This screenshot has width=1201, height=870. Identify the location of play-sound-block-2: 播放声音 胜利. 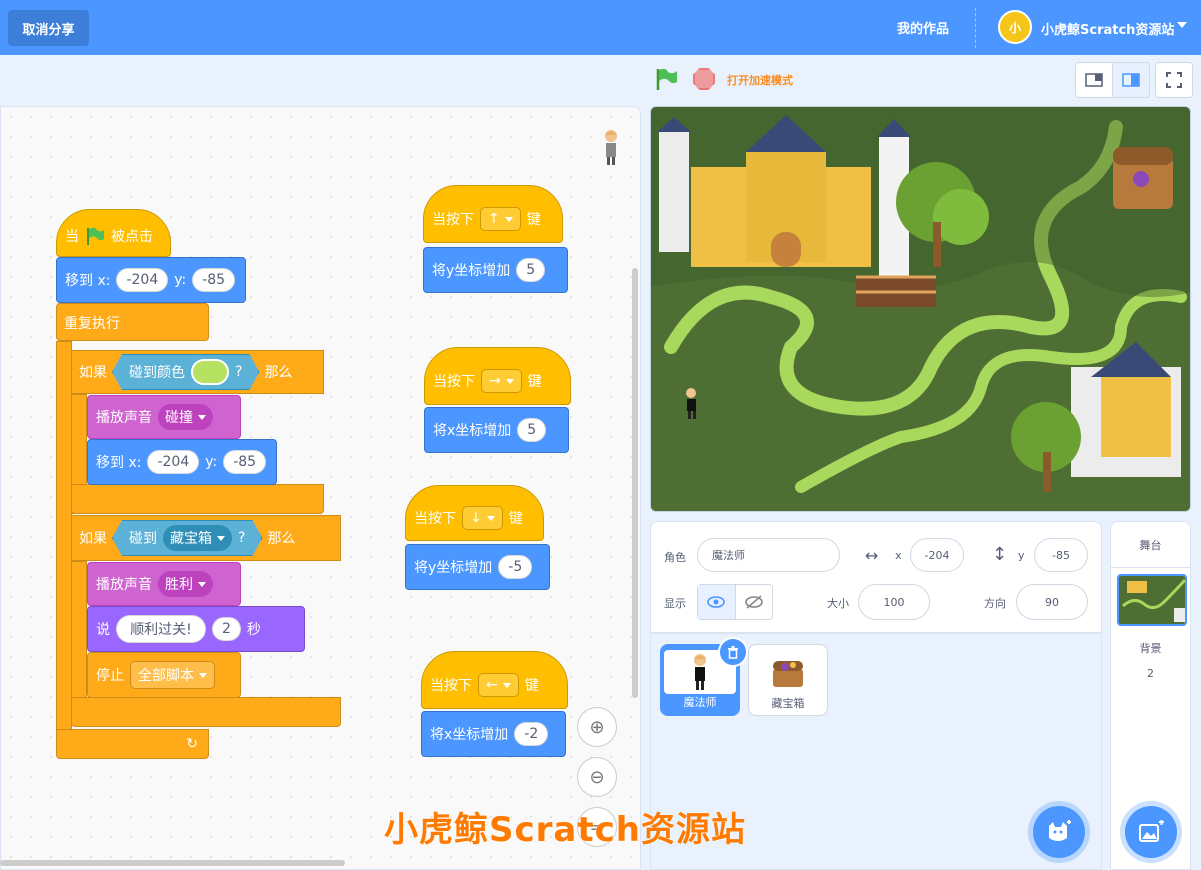
(164, 584).